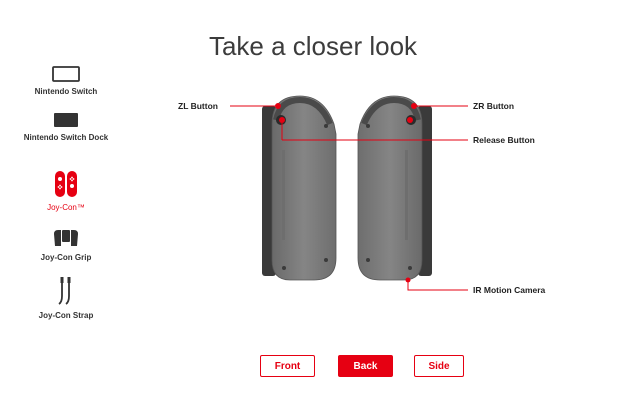  Describe the element at coordinates (283, 195) in the screenshot. I see `left-label-text` at that location.